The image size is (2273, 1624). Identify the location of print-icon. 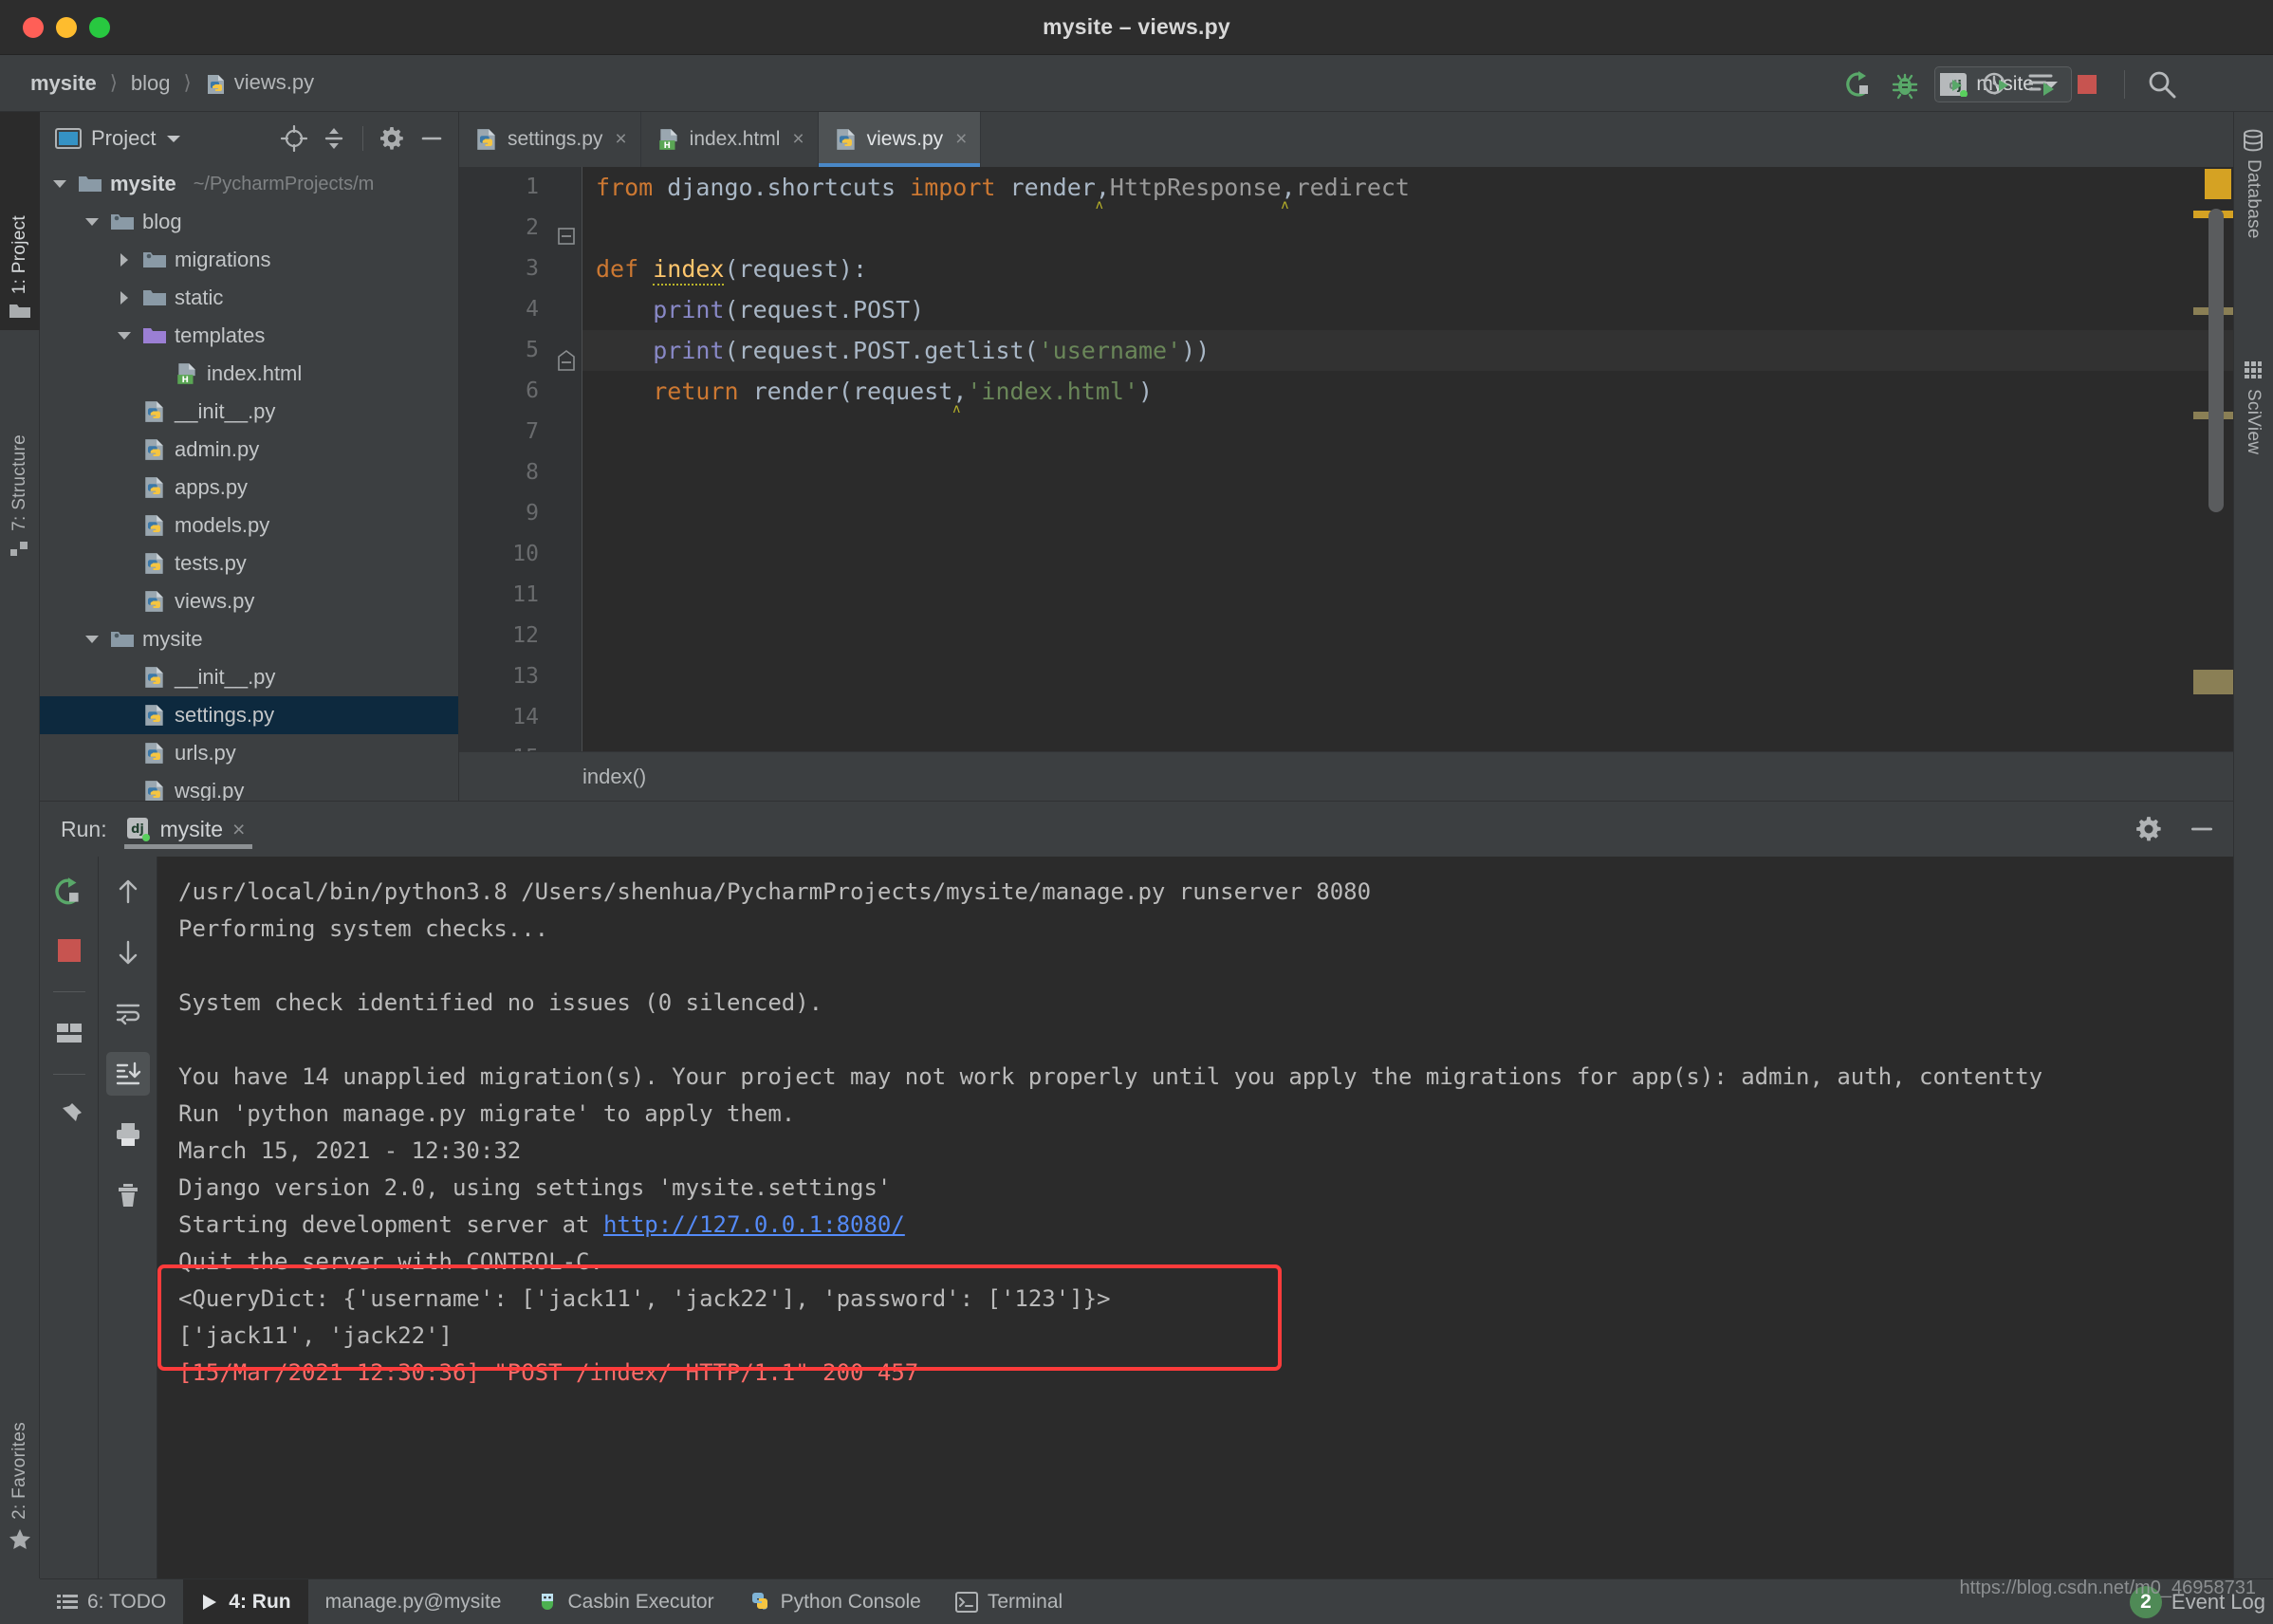
(128, 1135).